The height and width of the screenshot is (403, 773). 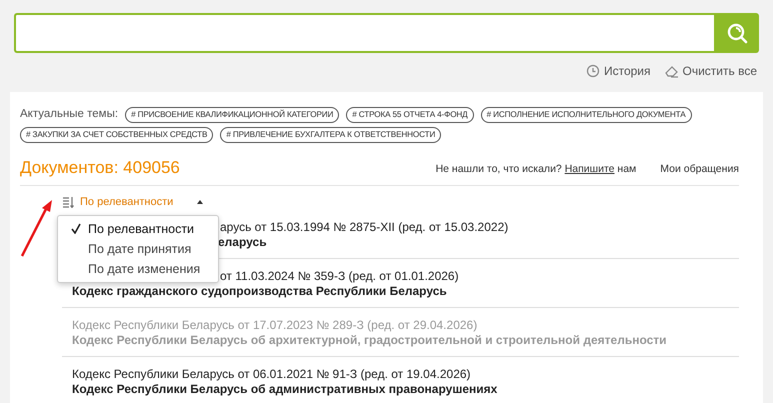 What do you see at coordinates (671, 71) in the screenshot?
I see `eraser-icon` at bounding box center [671, 71].